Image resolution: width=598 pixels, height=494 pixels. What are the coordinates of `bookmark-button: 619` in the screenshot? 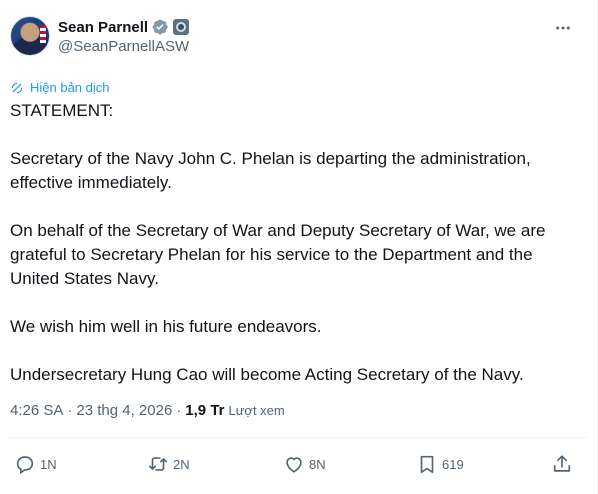 It's located at (440, 464).